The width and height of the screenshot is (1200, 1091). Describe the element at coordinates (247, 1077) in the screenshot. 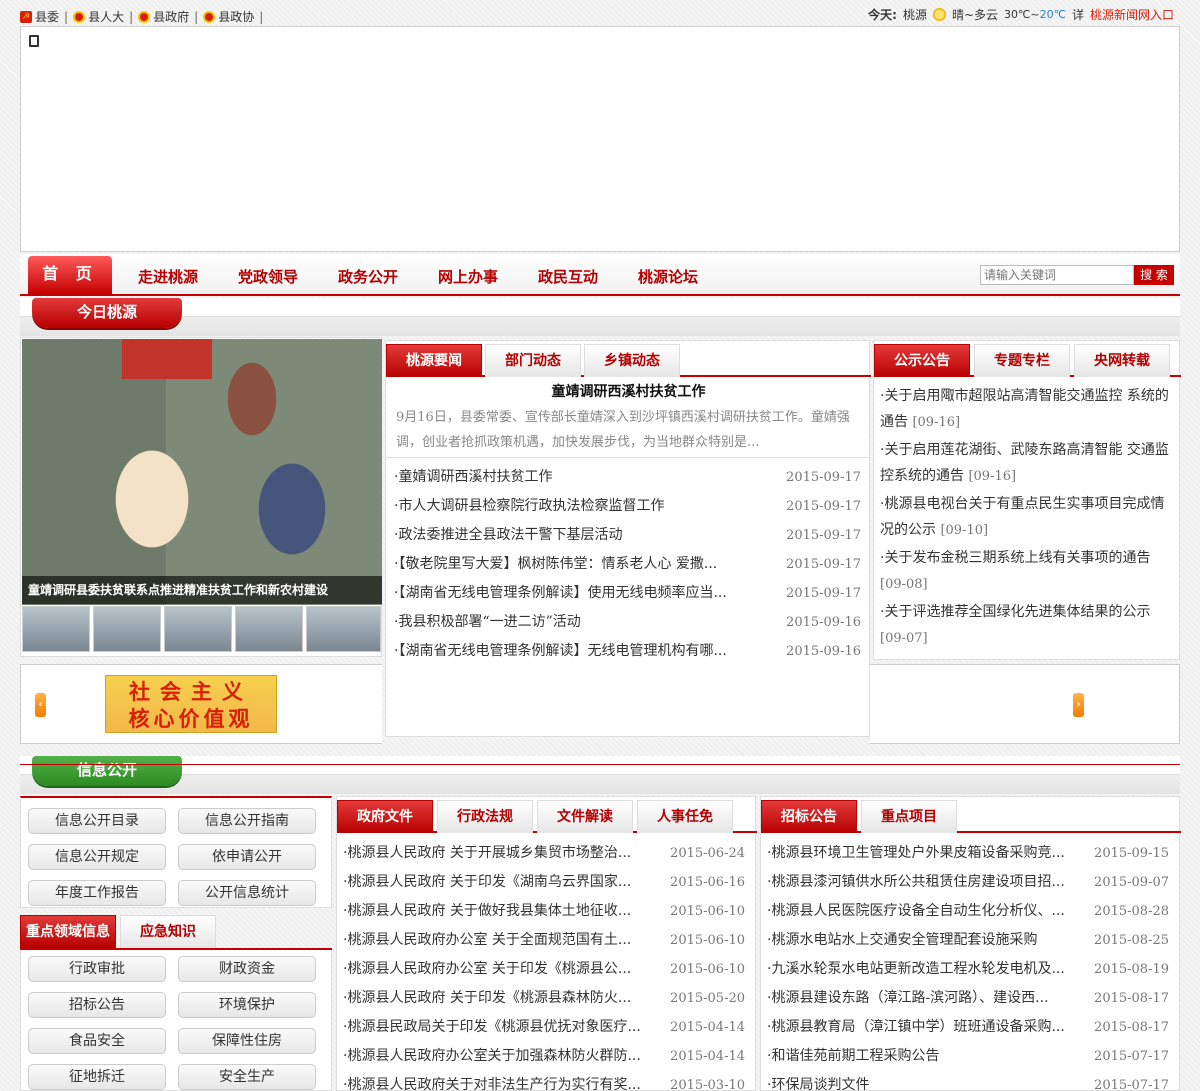

I see `link-work-safety: 安全生产` at that location.